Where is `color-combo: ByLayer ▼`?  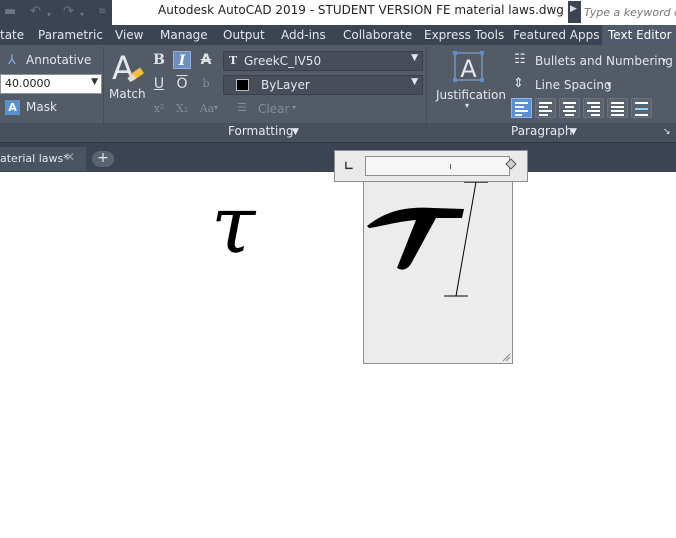
color-combo: ByLayer ▼ is located at coordinates (323, 85).